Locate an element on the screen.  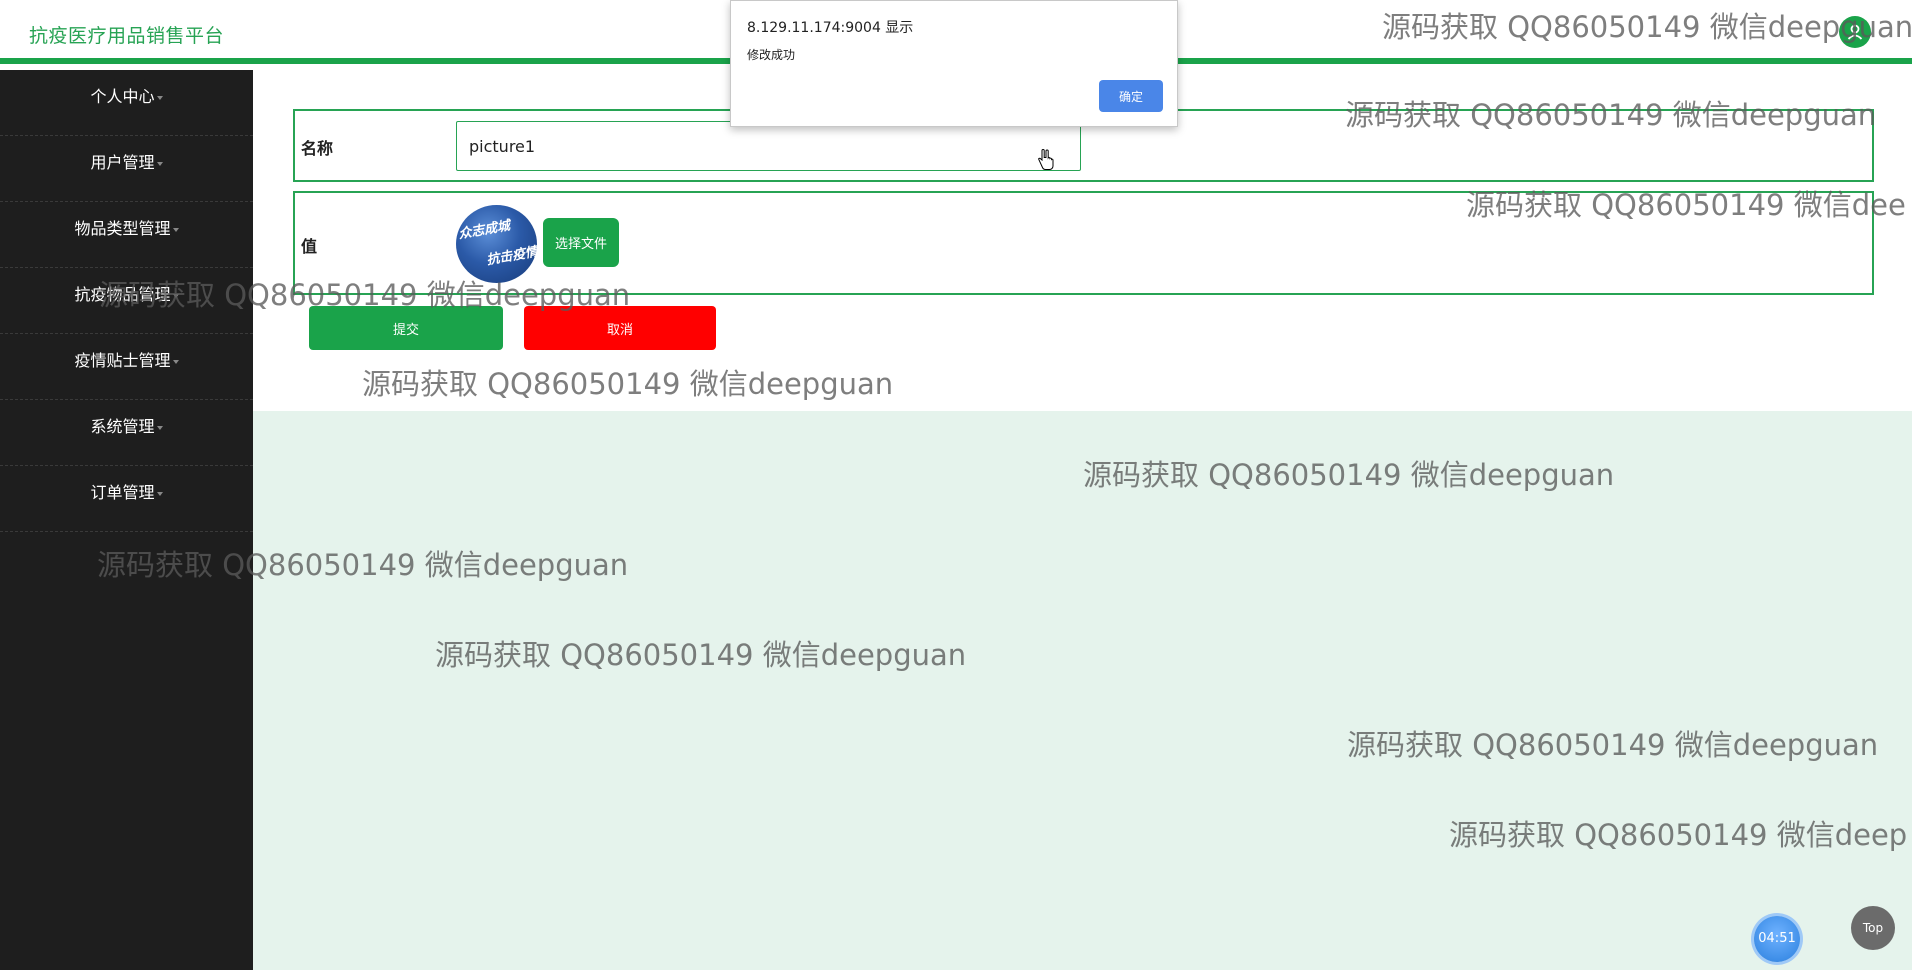
dialog-message: 修改成功 is located at coordinates (771, 55).